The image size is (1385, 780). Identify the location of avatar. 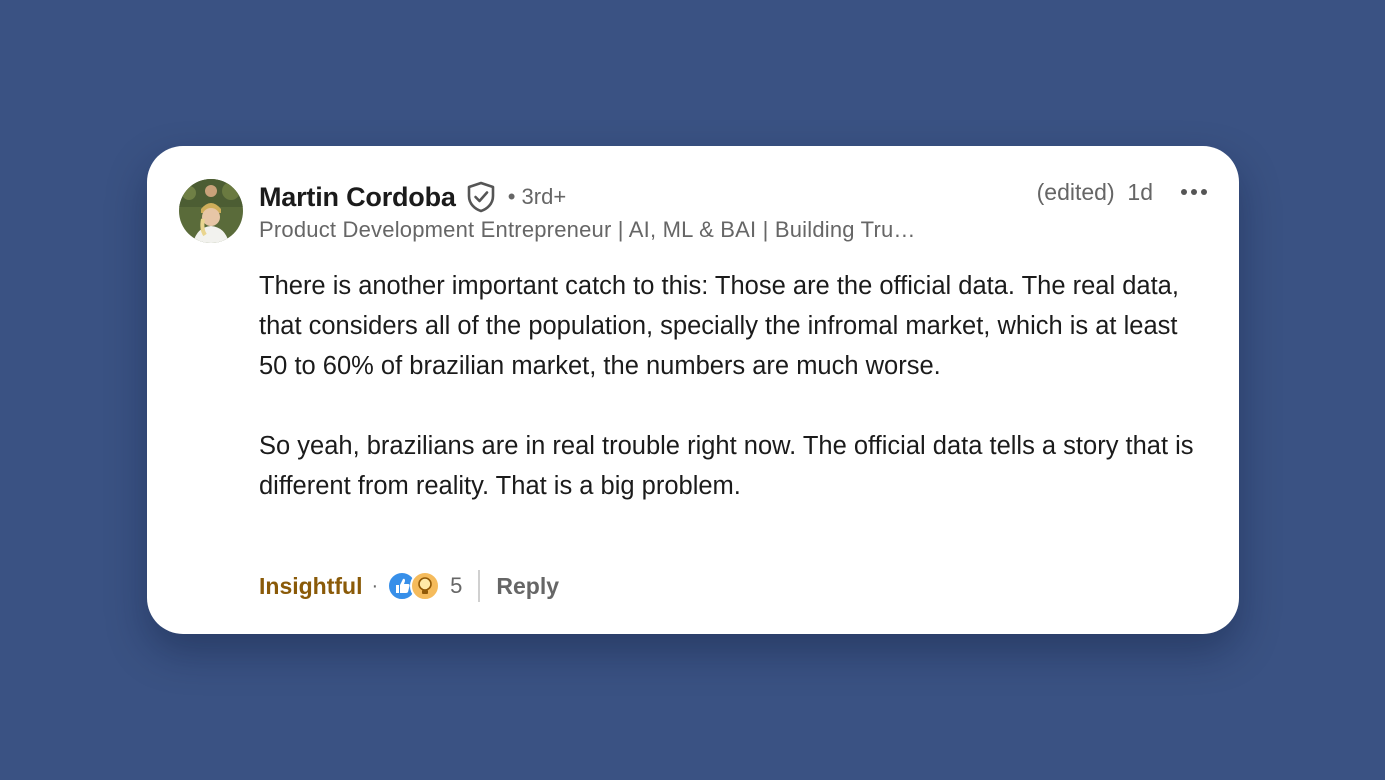
(211, 211).